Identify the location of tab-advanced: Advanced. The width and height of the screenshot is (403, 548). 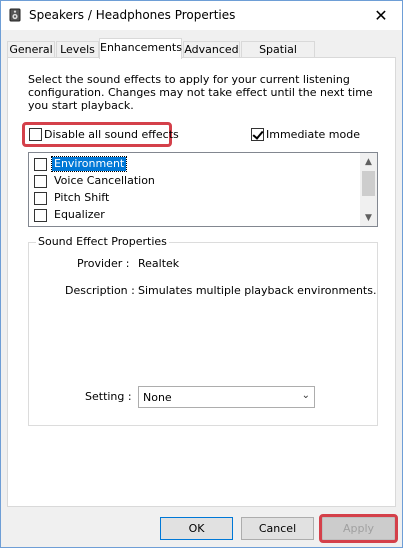
(211, 49).